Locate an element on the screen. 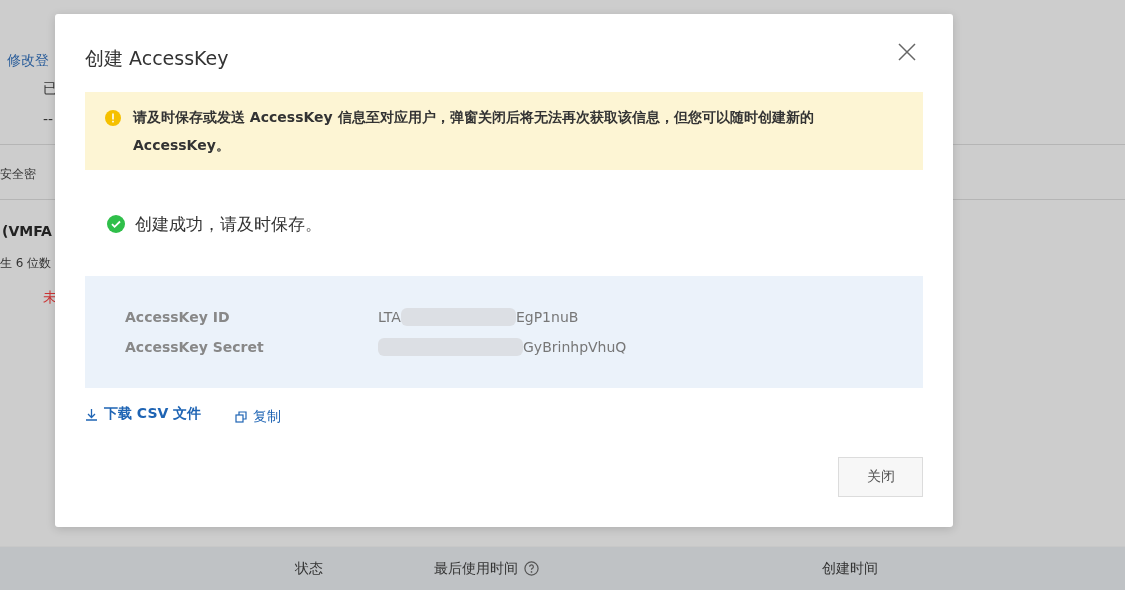 The image size is (1125, 590). download-link: 下载 CSV 文件 is located at coordinates (143, 414).